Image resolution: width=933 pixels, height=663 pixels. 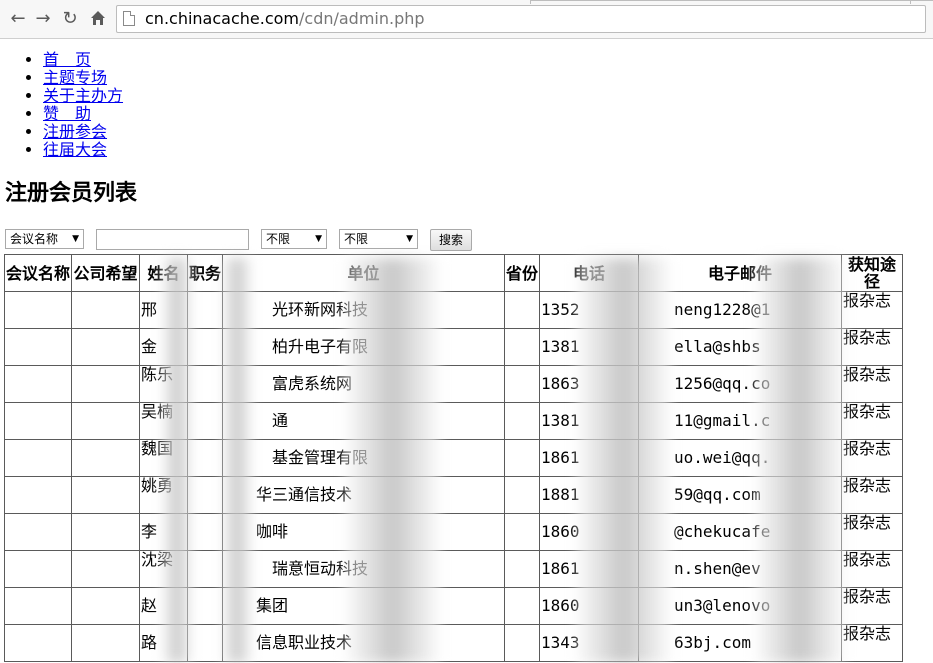 What do you see at coordinates (70, 19) in the screenshot?
I see `reload-icon: ↻` at bounding box center [70, 19].